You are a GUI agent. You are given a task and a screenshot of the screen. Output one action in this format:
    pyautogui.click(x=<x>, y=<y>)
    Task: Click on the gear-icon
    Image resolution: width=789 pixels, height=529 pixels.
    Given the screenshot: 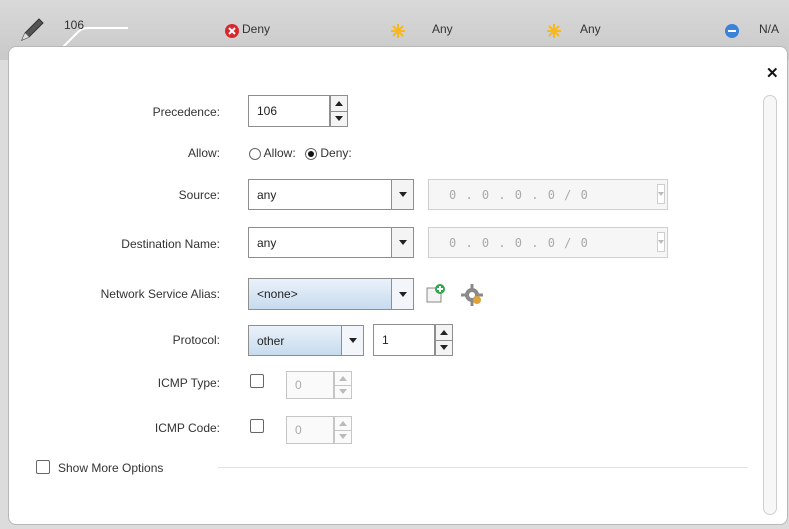 What is the action you would take?
    pyautogui.click(x=472, y=295)
    